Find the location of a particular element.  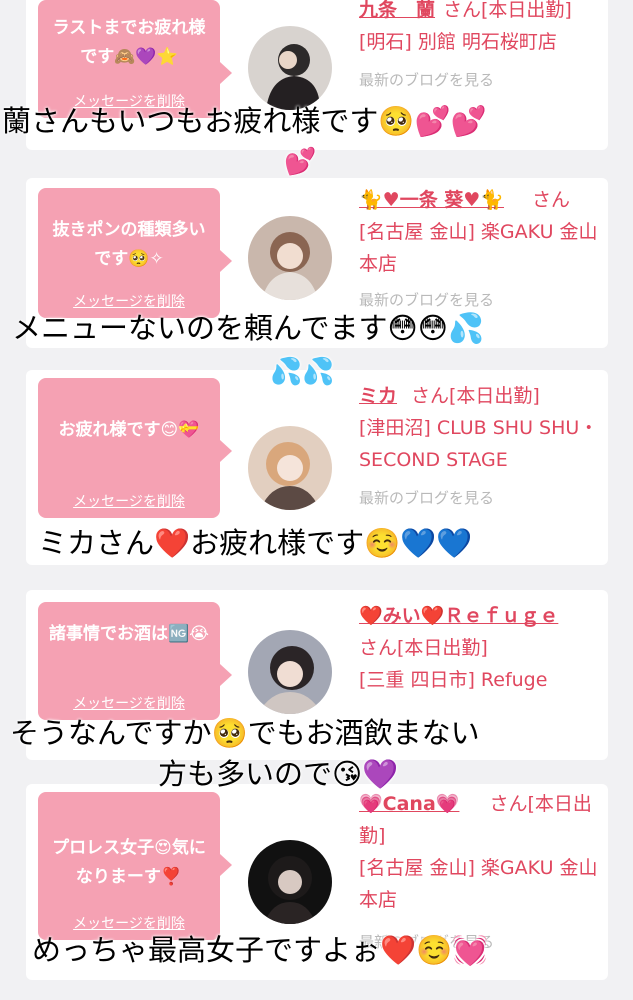

shop-label: [津田沼] CLUB SHU SHU・SECOND STAGE is located at coordinates (479, 444).